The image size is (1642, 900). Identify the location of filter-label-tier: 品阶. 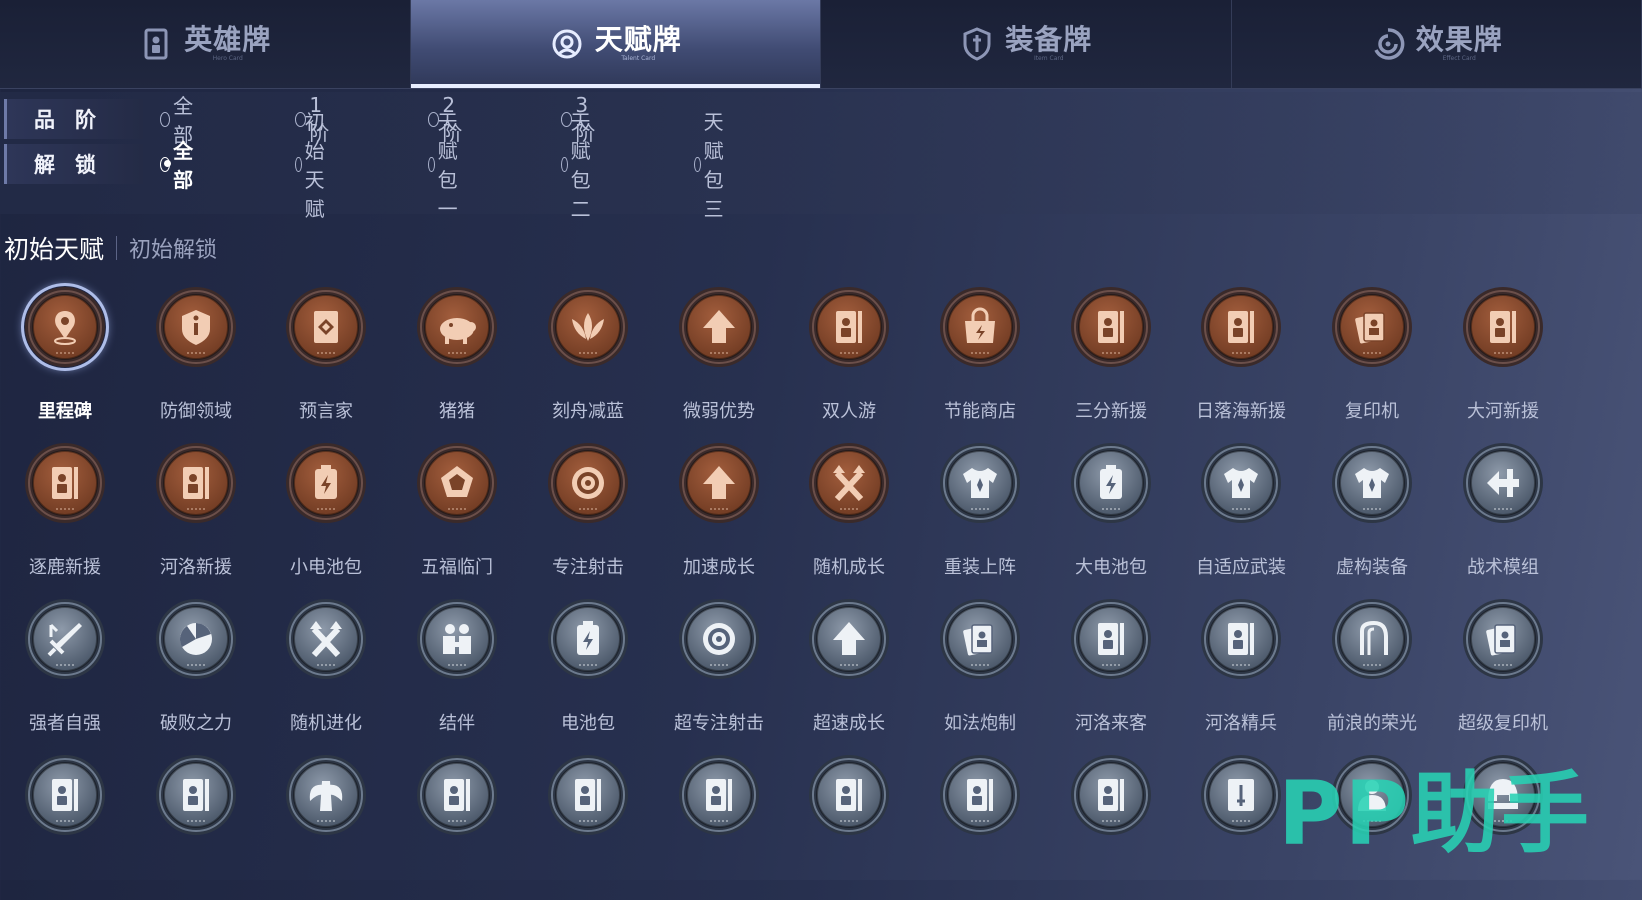
(73, 119).